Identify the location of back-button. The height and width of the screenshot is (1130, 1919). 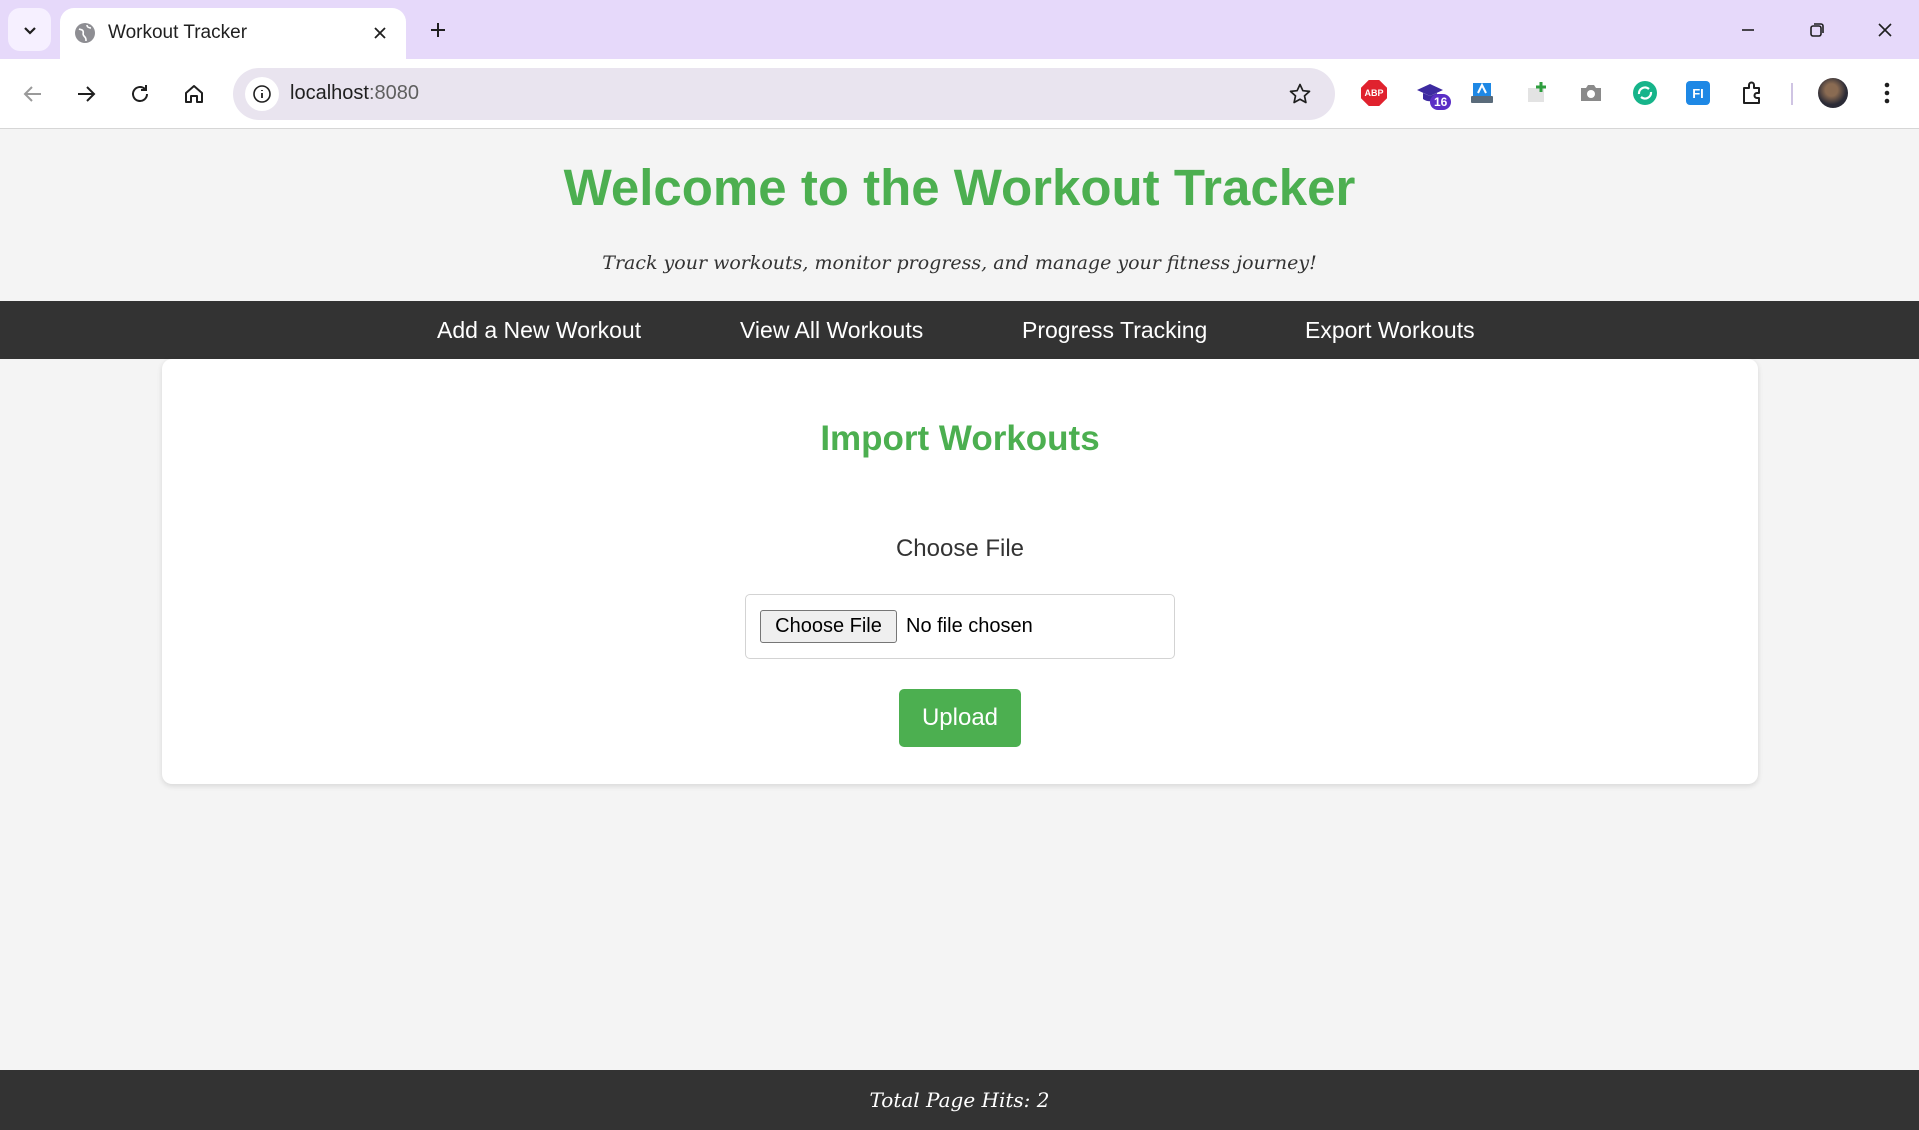
(33, 94).